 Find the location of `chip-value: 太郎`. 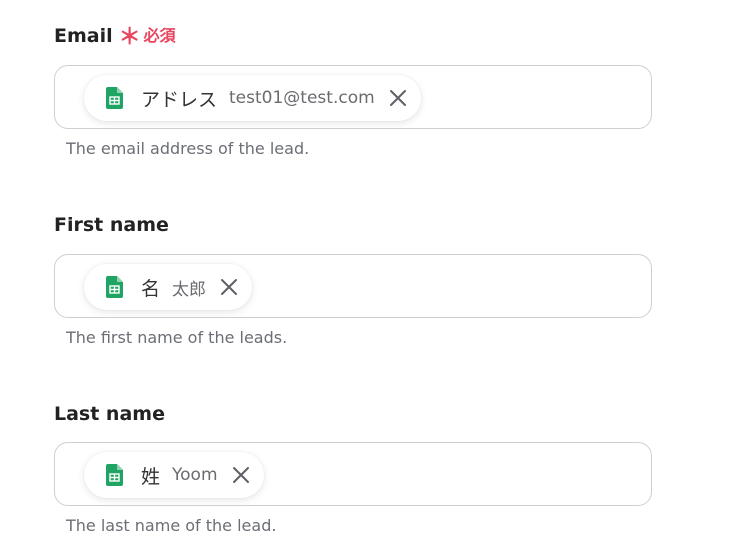

chip-value: 太郎 is located at coordinates (189, 289).